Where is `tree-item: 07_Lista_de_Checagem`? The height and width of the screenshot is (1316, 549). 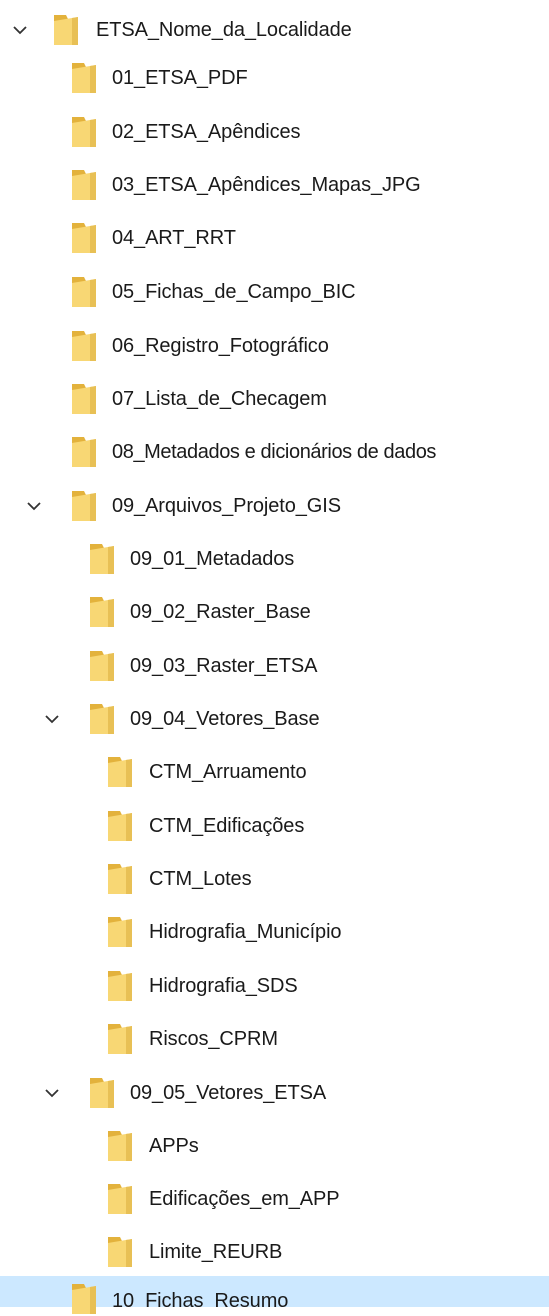 tree-item: 07_Lista_de_Checagem is located at coordinates (274, 399).